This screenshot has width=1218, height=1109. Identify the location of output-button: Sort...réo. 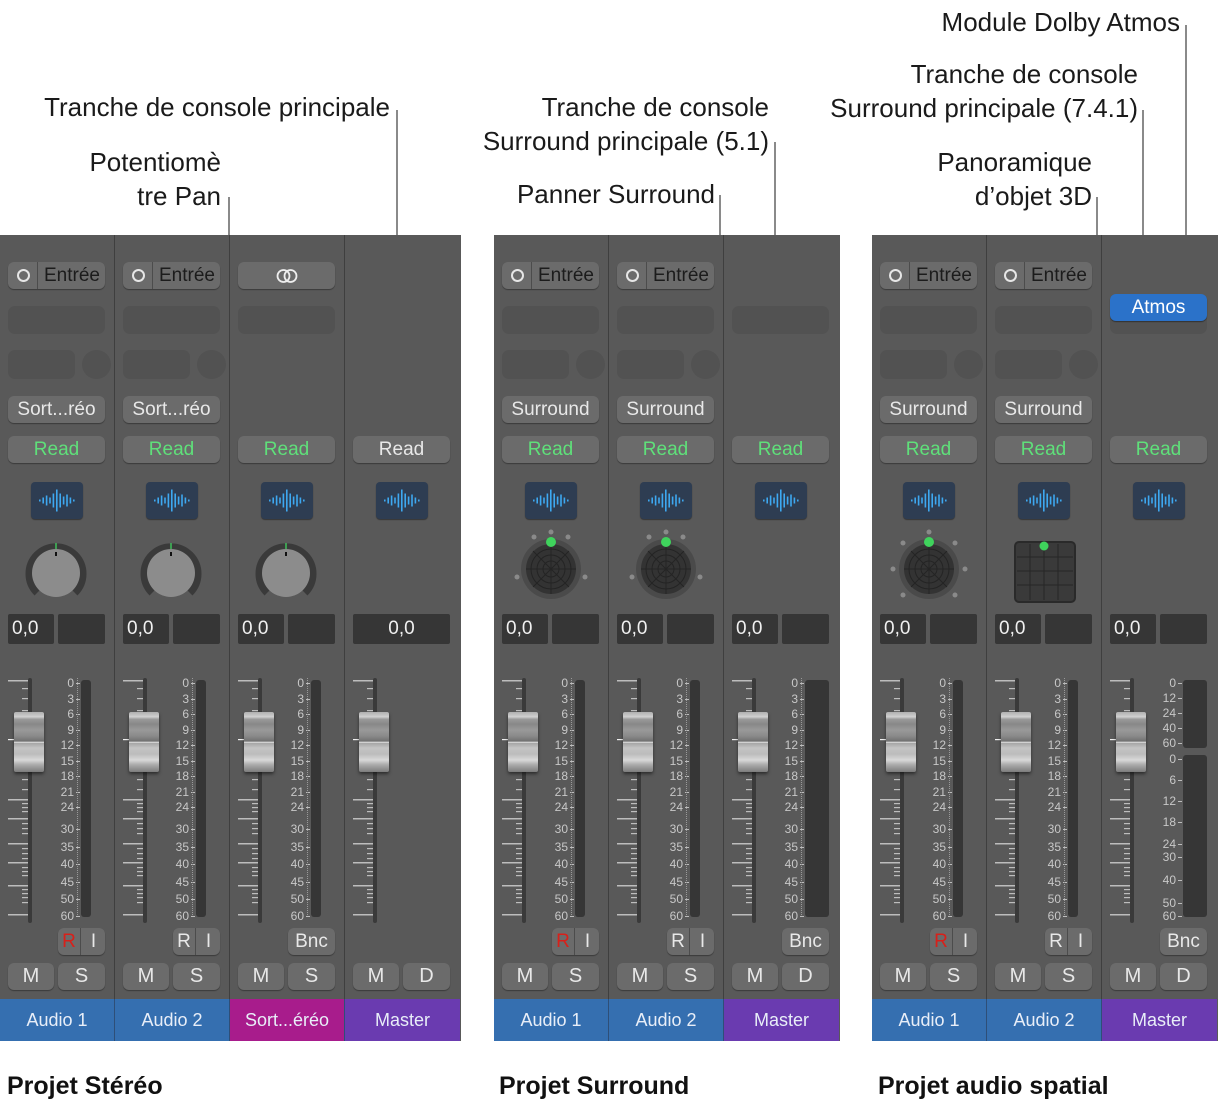
(56, 409).